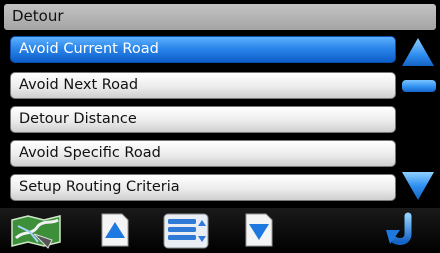  I want to click on menu-item-avoid-next-road: Avoid Next Road, so click(203, 85).